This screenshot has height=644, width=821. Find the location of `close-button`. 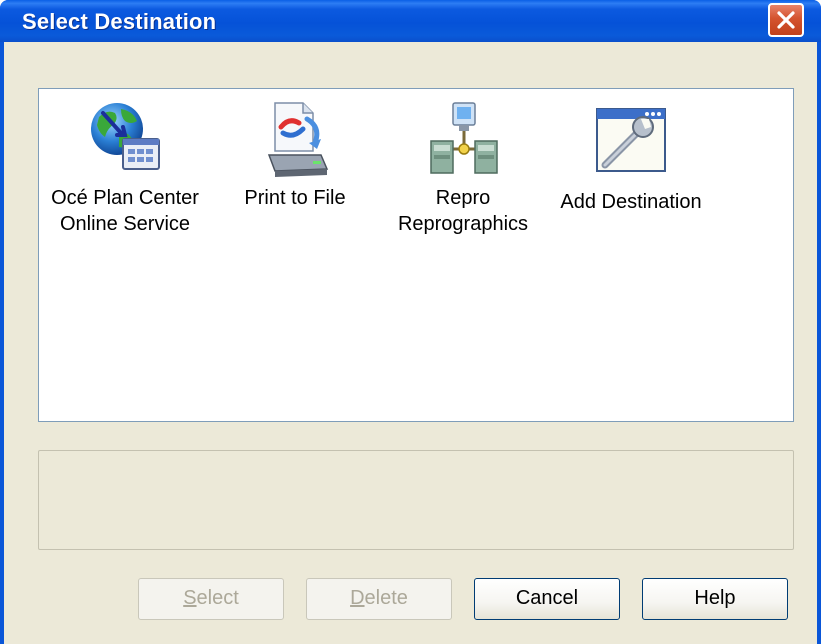

close-button is located at coordinates (786, 20).